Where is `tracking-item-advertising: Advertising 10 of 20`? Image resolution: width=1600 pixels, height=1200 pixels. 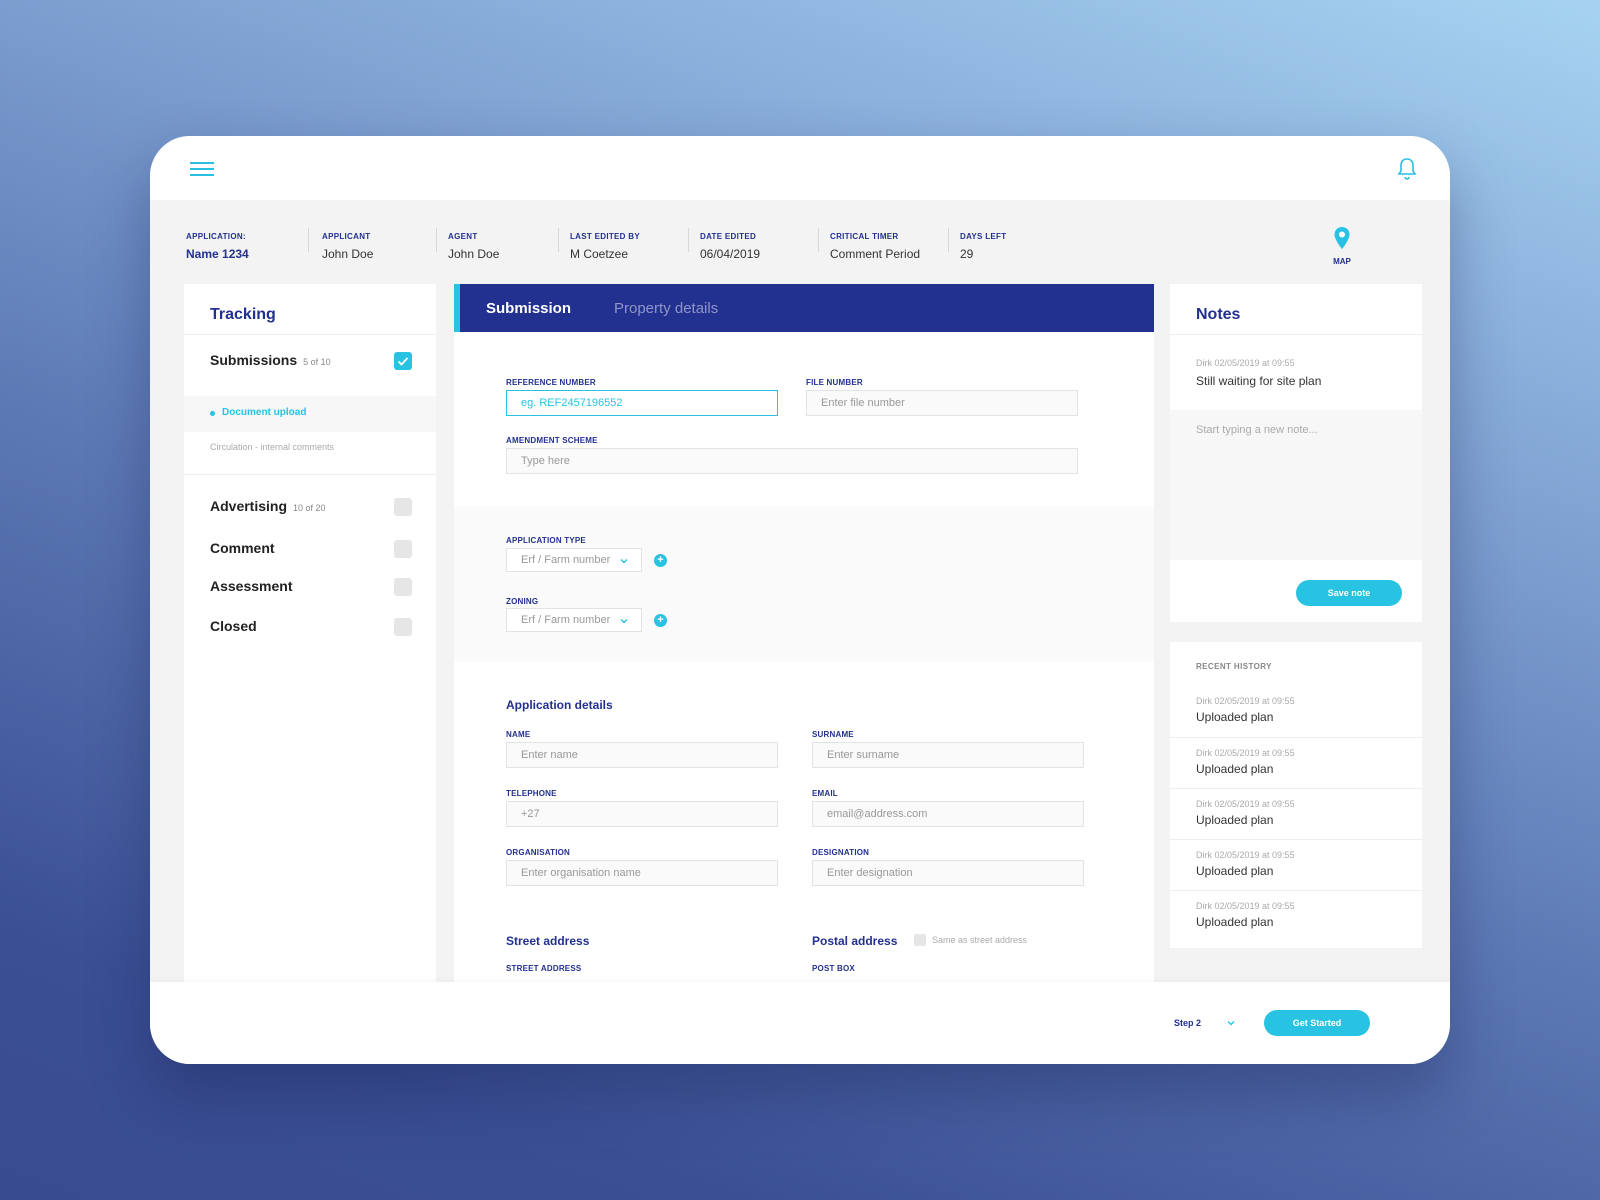
tracking-item-advertising: Advertising 10 of 20 is located at coordinates (268, 506).